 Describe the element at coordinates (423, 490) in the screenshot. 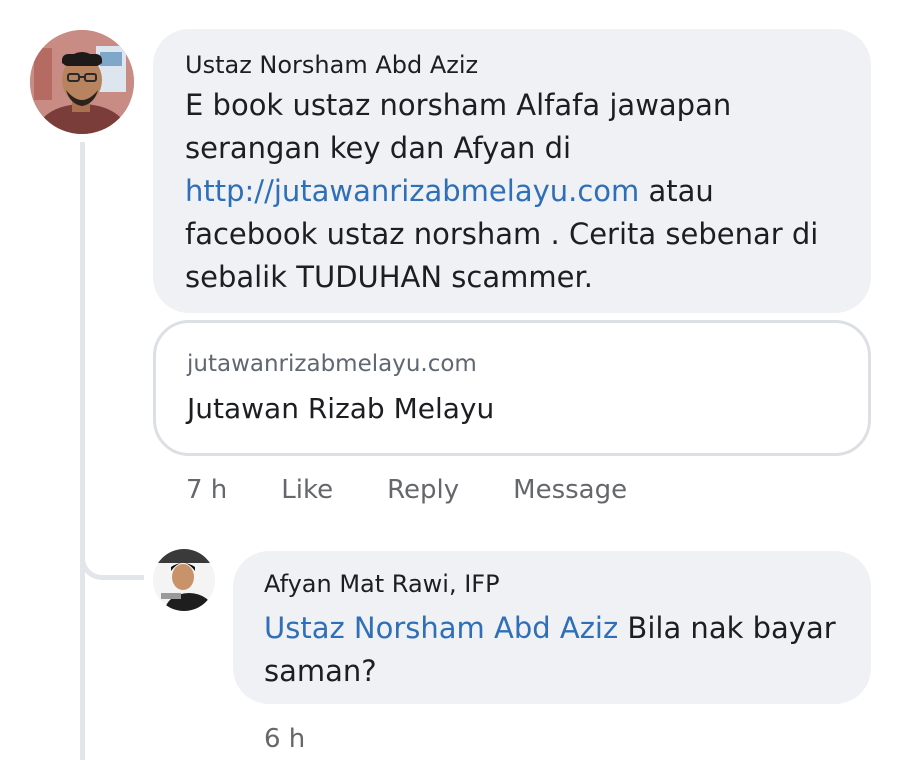

I see `reply-button: Reply` at that location.